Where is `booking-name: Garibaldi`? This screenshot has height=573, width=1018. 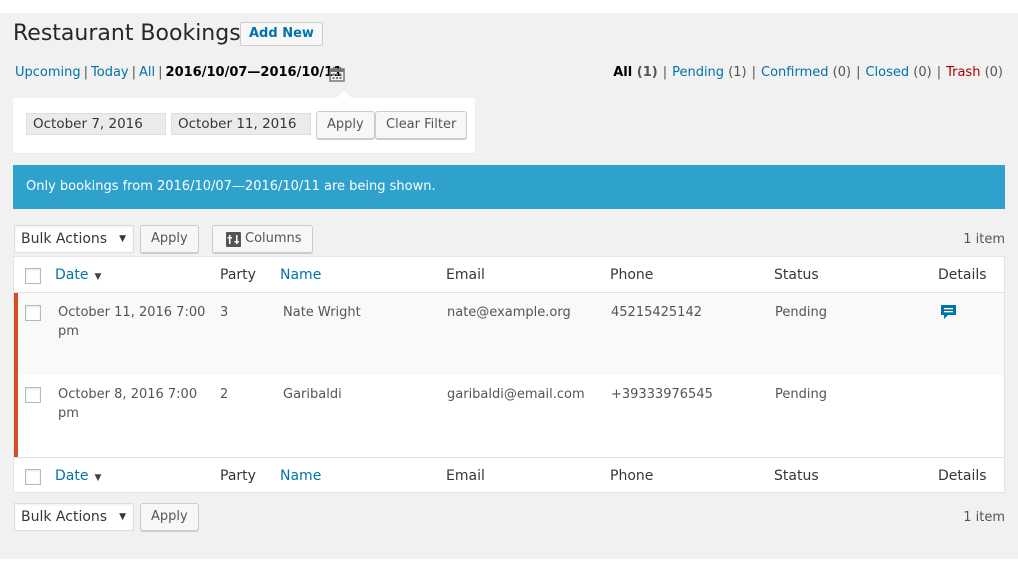 booking-name: Garibaldi is located at coordinates (312, 394).